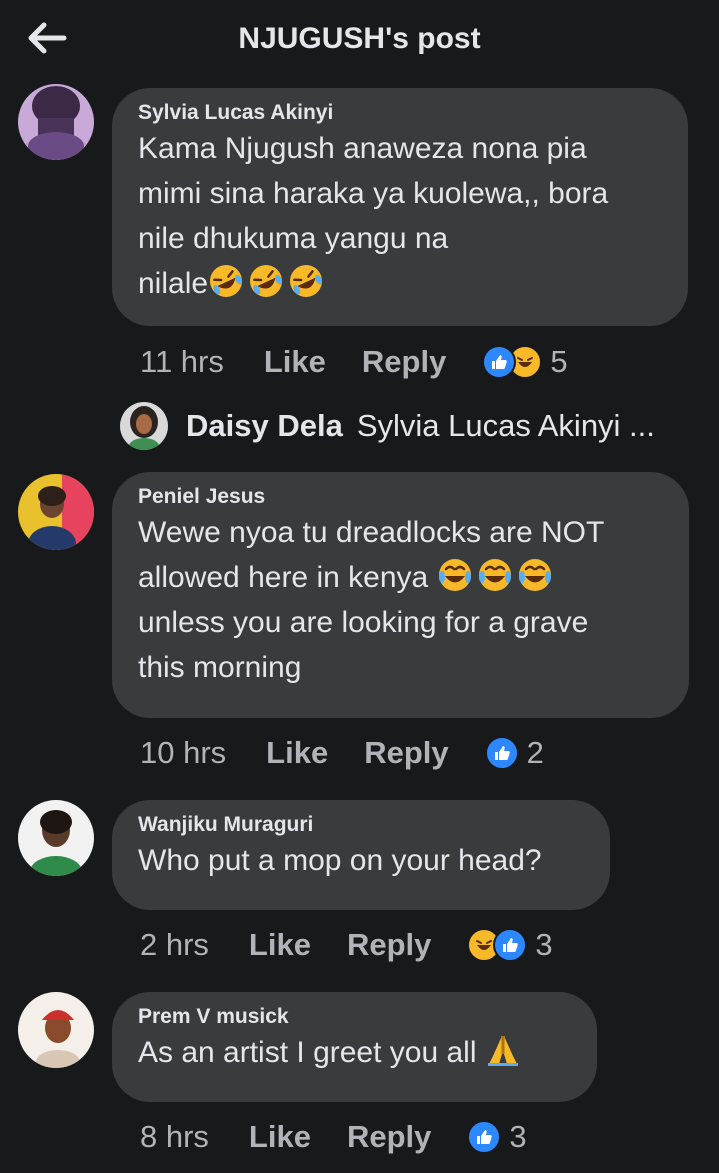 Image resolution: width=719 pixels, height=1173 pixels. What do you see at coordinates (401, 113) in the screenshot?
I see `comment-author: Sylvia Lucas Akinyi` at bounding box center [401, 113].